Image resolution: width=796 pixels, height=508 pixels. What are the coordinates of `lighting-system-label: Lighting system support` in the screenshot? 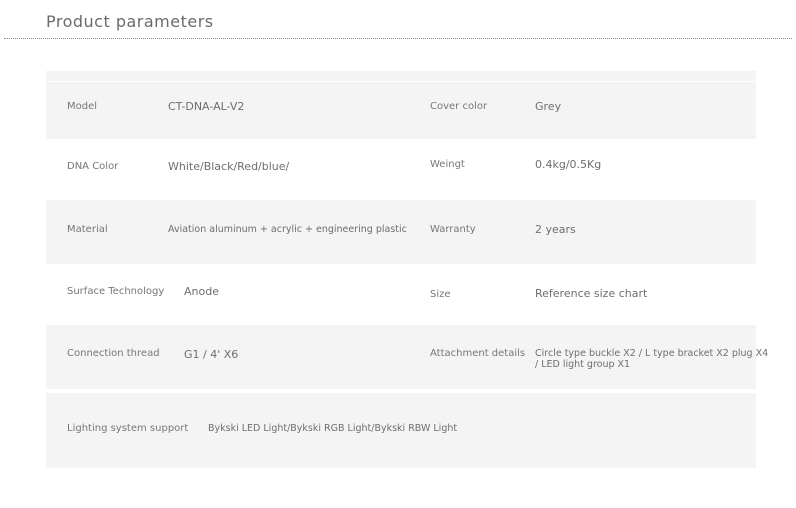 It's located at (128, 428).